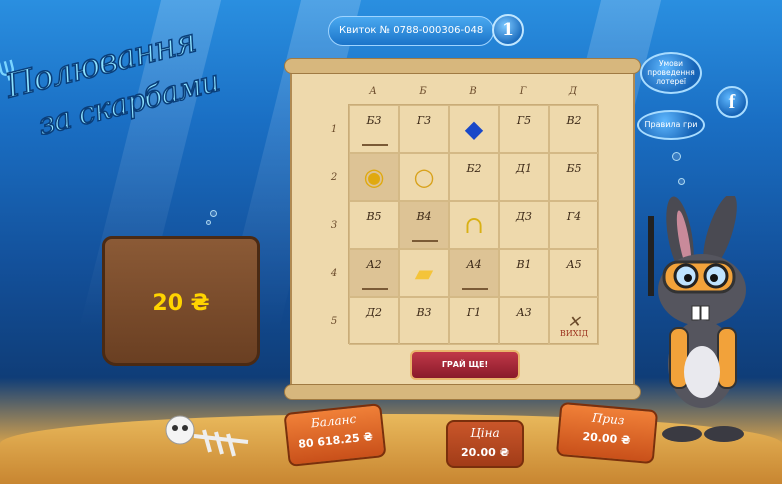 This screenshot has width=782, height=484. What do you see at coordinates (524, 216) in the screenshot?
I see `cell-code: Д3` at bounding box center [524, 216].